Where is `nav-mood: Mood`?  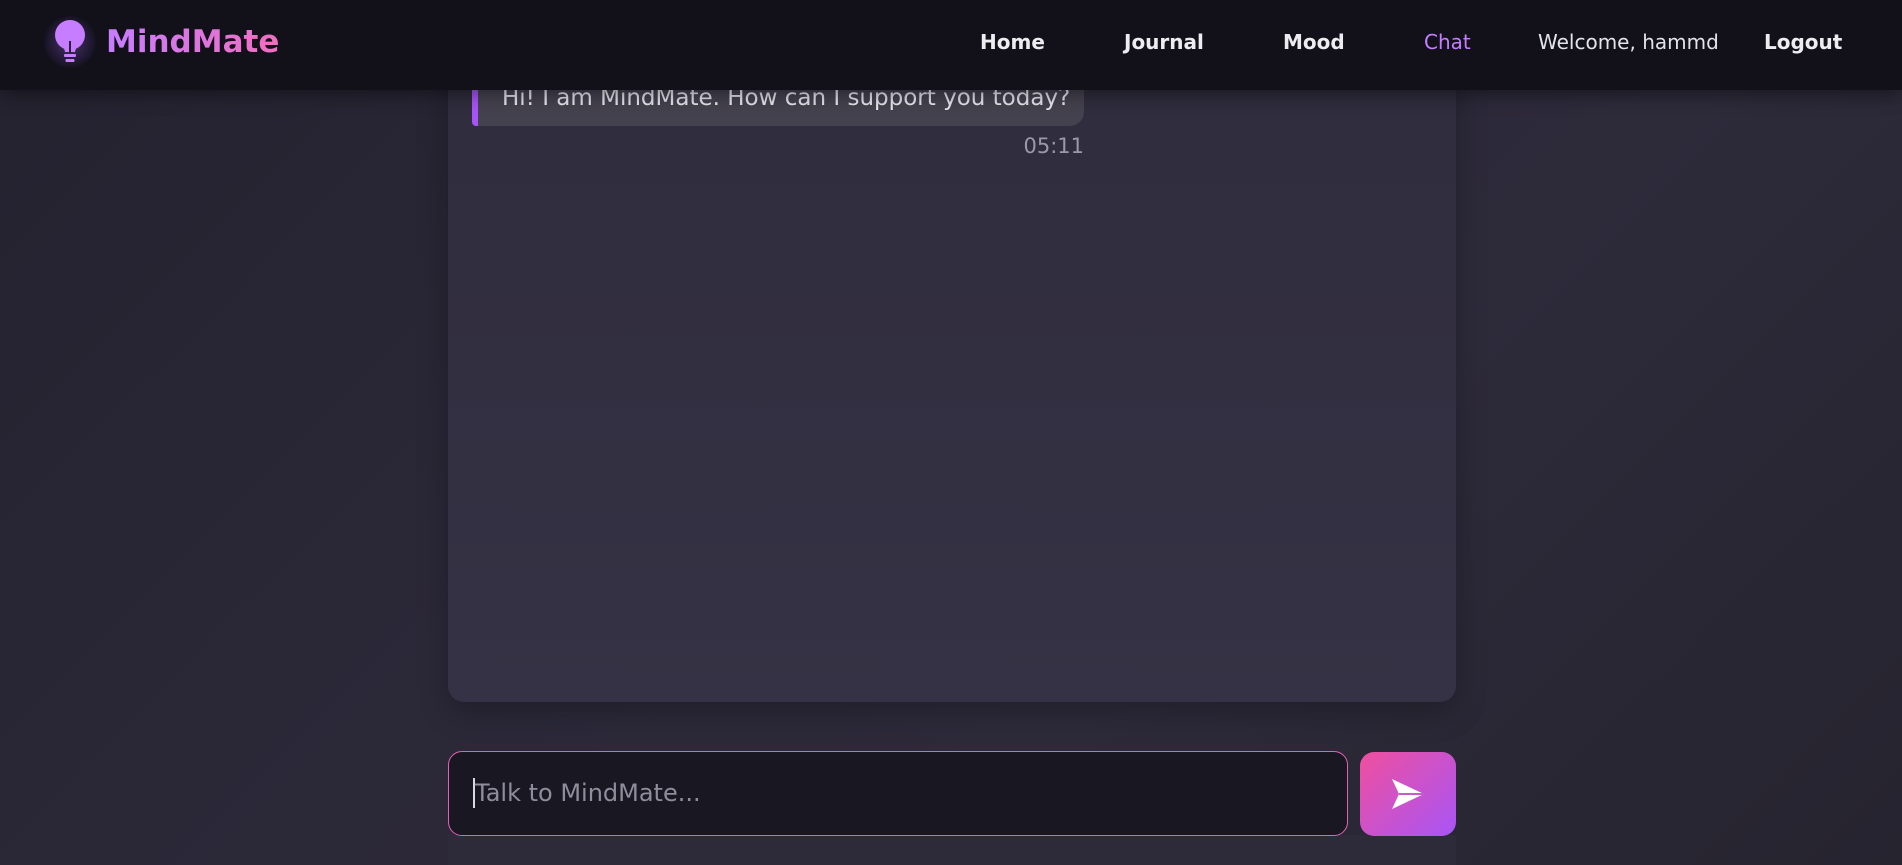
nav-mood: Mood is located at coordinates (1314, 42).